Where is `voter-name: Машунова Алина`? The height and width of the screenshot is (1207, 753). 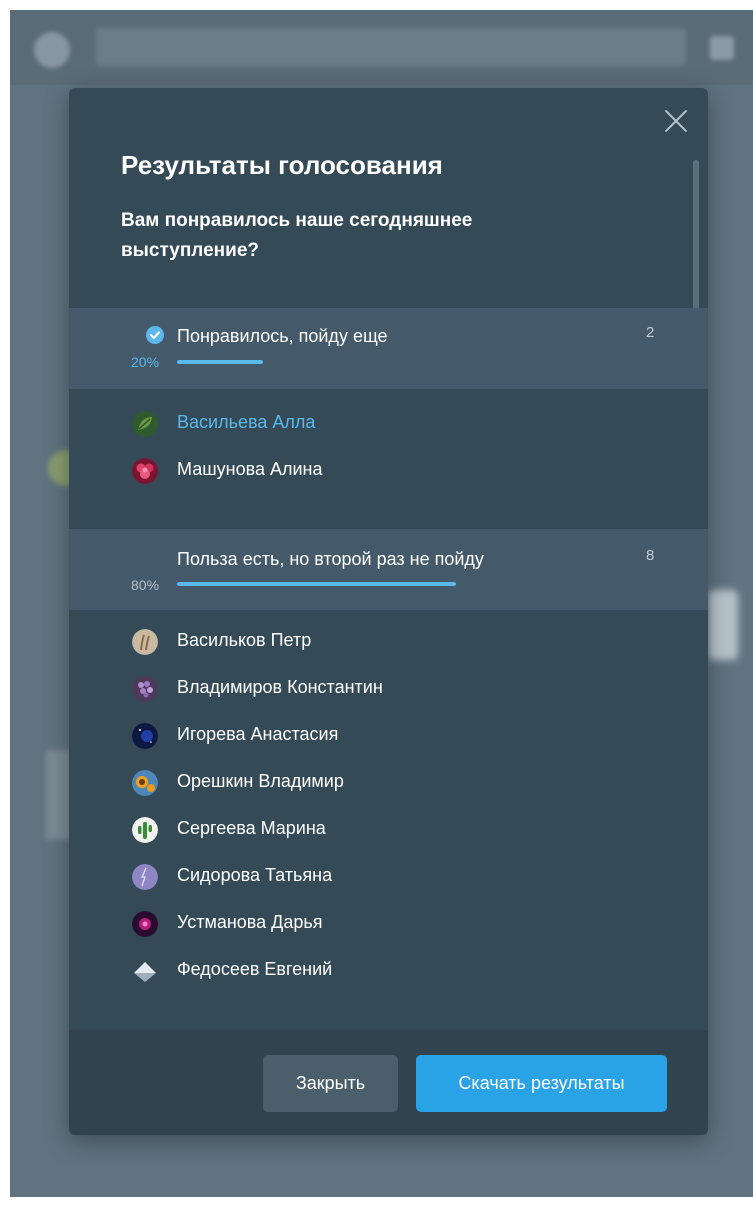
voter-name: Машунова Алина is located at coordinates (250, 469).